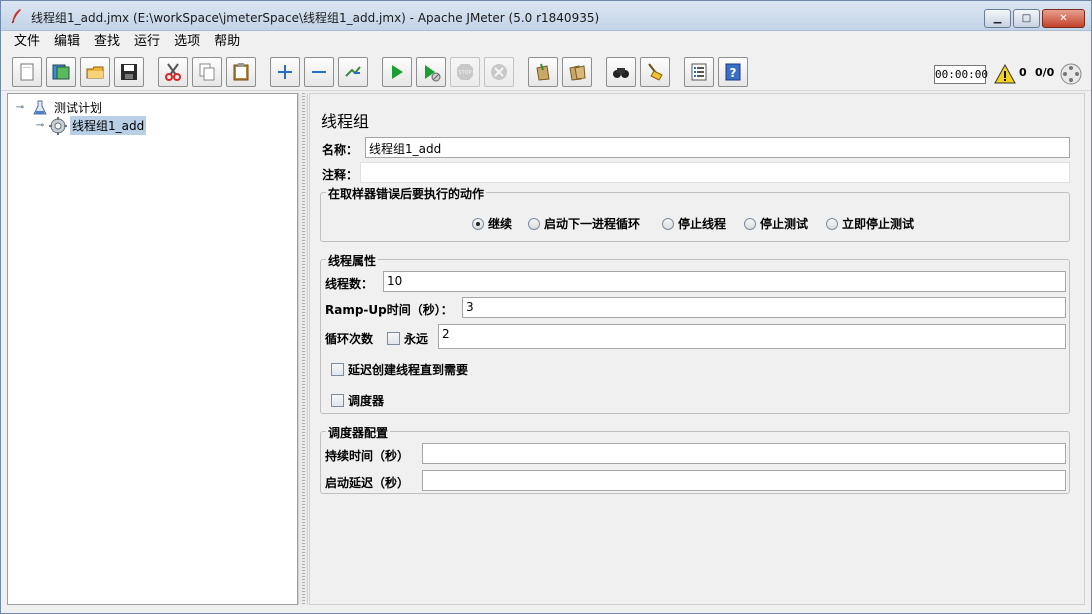 This screenshot has width=1092, height=614. What do you see at coordinates (227, 42) in the screenshot?
I see `menu-help: 帮助` at bounding box center [227, 42].